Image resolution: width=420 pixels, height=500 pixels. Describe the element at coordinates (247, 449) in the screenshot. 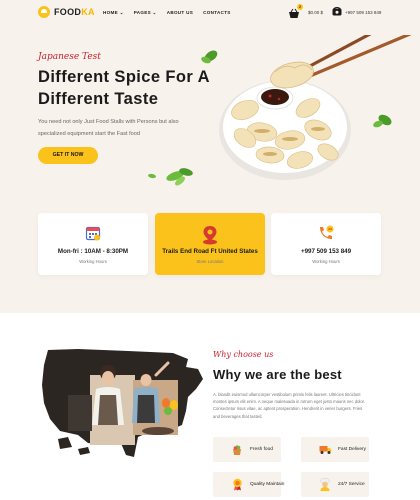

I see `feature-fresh-food: Fresh food` at that location.